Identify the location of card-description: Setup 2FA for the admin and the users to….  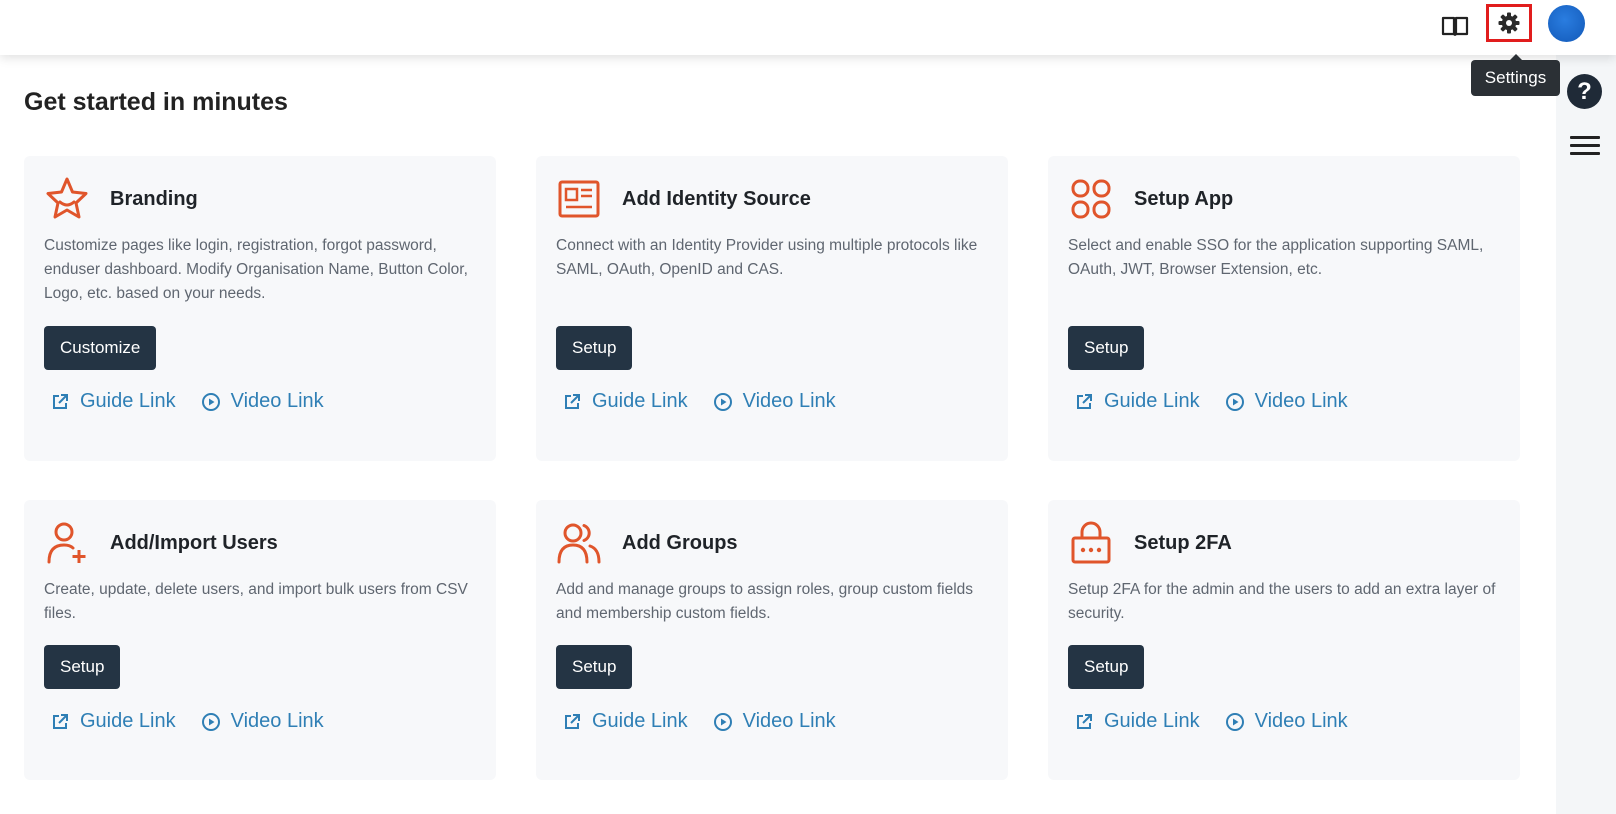
(1282, 601).